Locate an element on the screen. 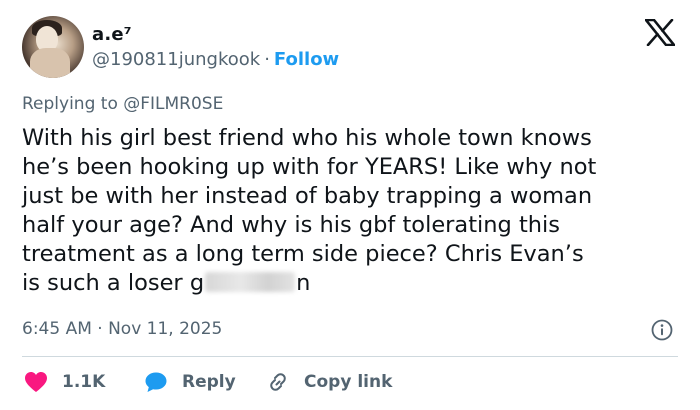 The height and width of the screenshot is (410, 700). copy-link-label: Copy link is located at coordinates (348, 382).